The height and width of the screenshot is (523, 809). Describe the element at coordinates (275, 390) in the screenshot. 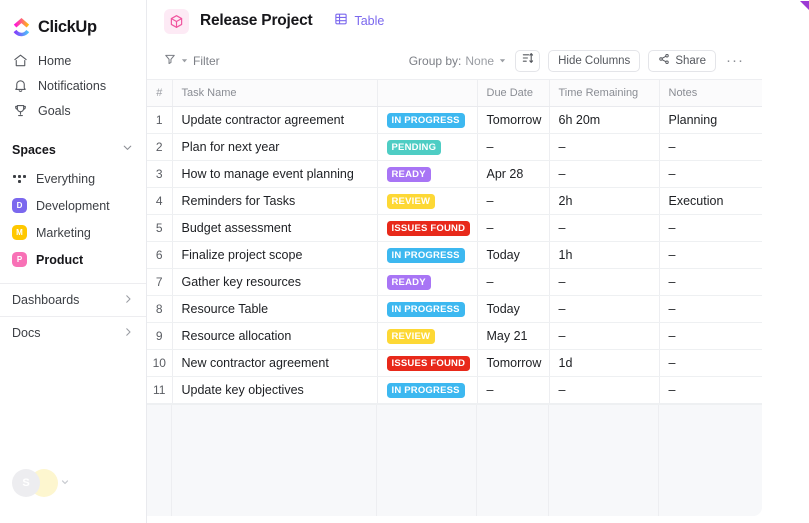

I see `cell-task-name: Update key objectives` at that location.